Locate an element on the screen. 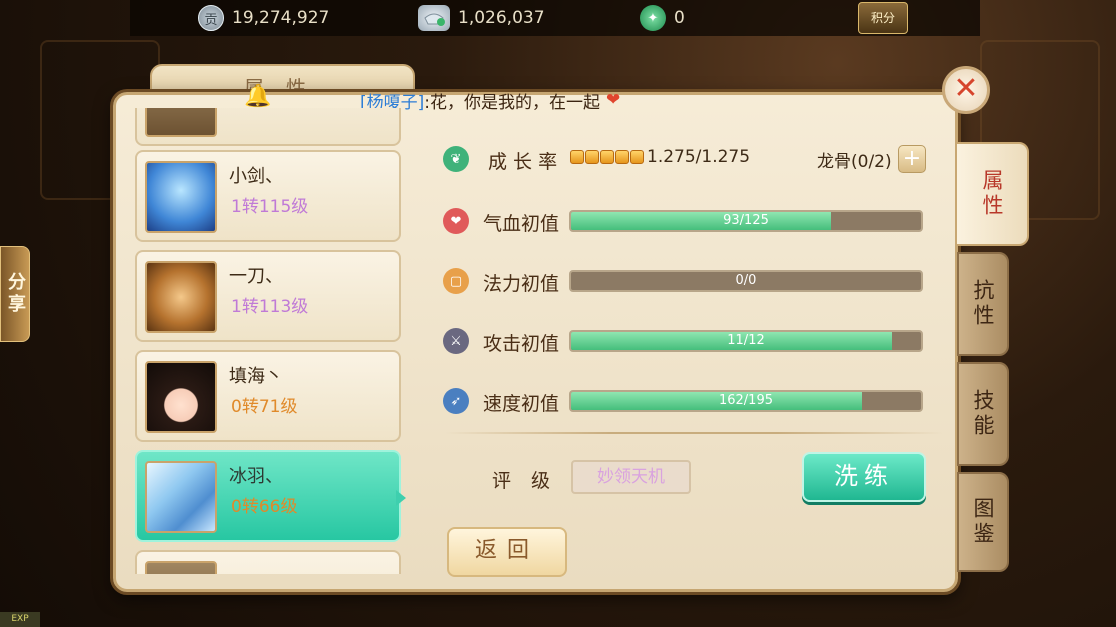  close-icon: ✕ is located at coordinates (966, 88).